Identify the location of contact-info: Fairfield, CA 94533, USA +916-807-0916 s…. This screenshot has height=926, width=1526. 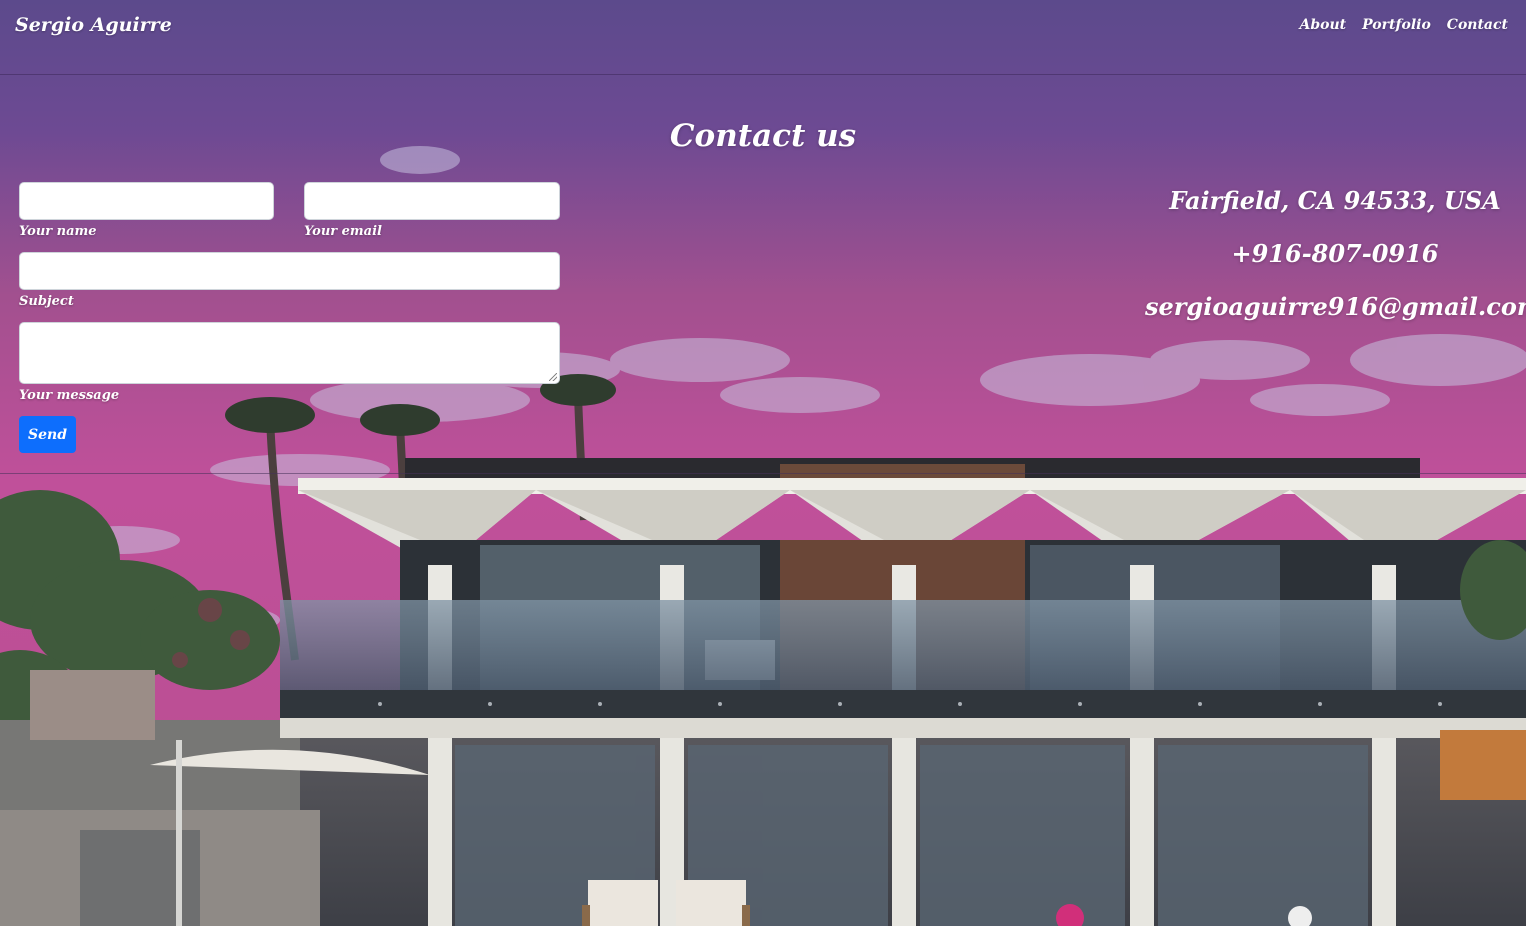
(1335, 262).